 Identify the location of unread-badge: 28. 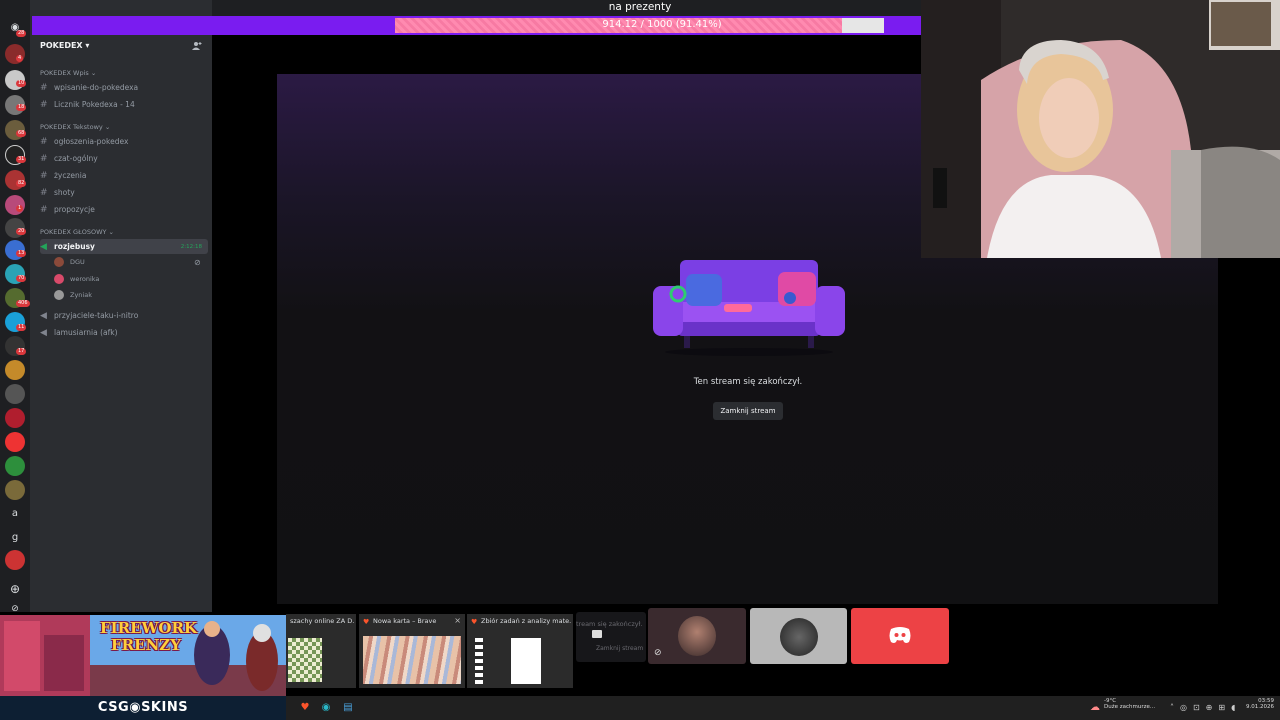
(21, 33).